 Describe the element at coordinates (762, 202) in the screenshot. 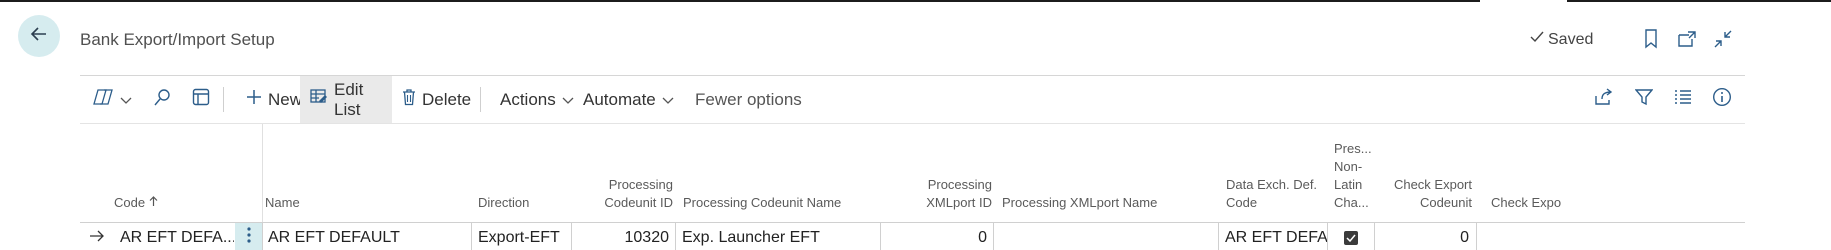

I see `column-header-processing-codeunit-name-label: Processing Codeunit Name` at that location.